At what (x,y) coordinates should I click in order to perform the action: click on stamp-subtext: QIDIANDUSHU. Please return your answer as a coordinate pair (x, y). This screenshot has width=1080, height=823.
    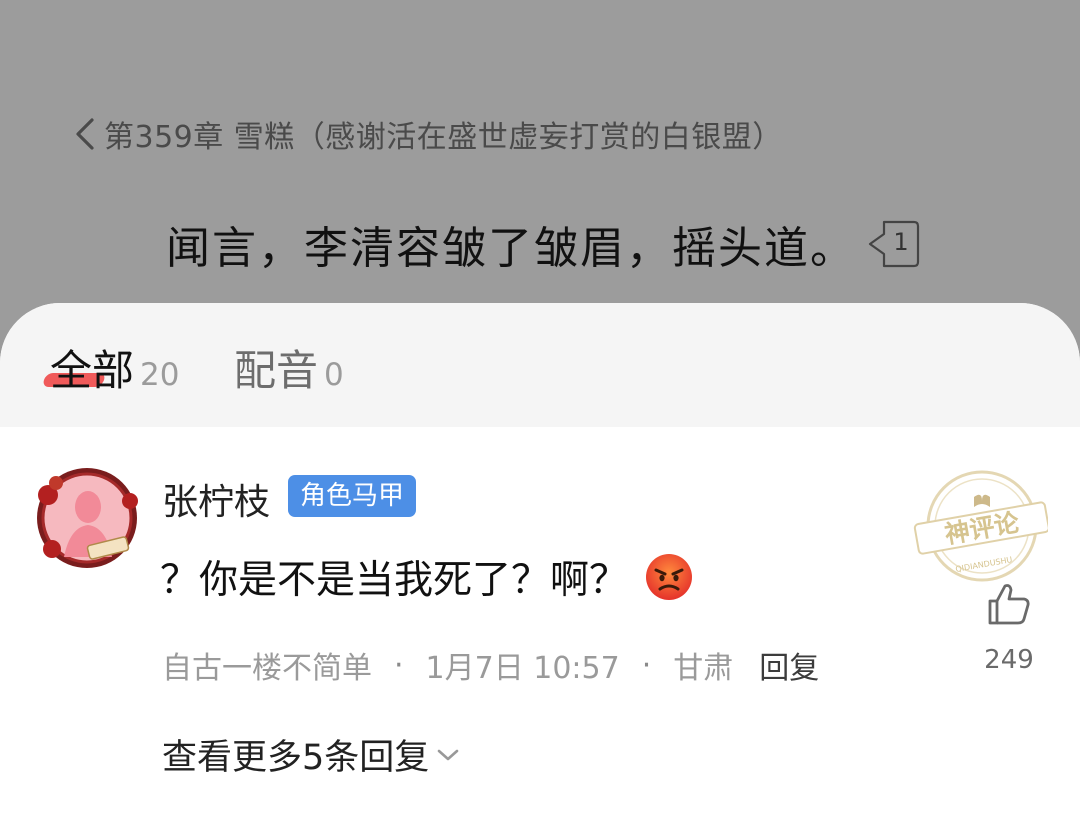
    Looking at the image, I should click on (984, 564).